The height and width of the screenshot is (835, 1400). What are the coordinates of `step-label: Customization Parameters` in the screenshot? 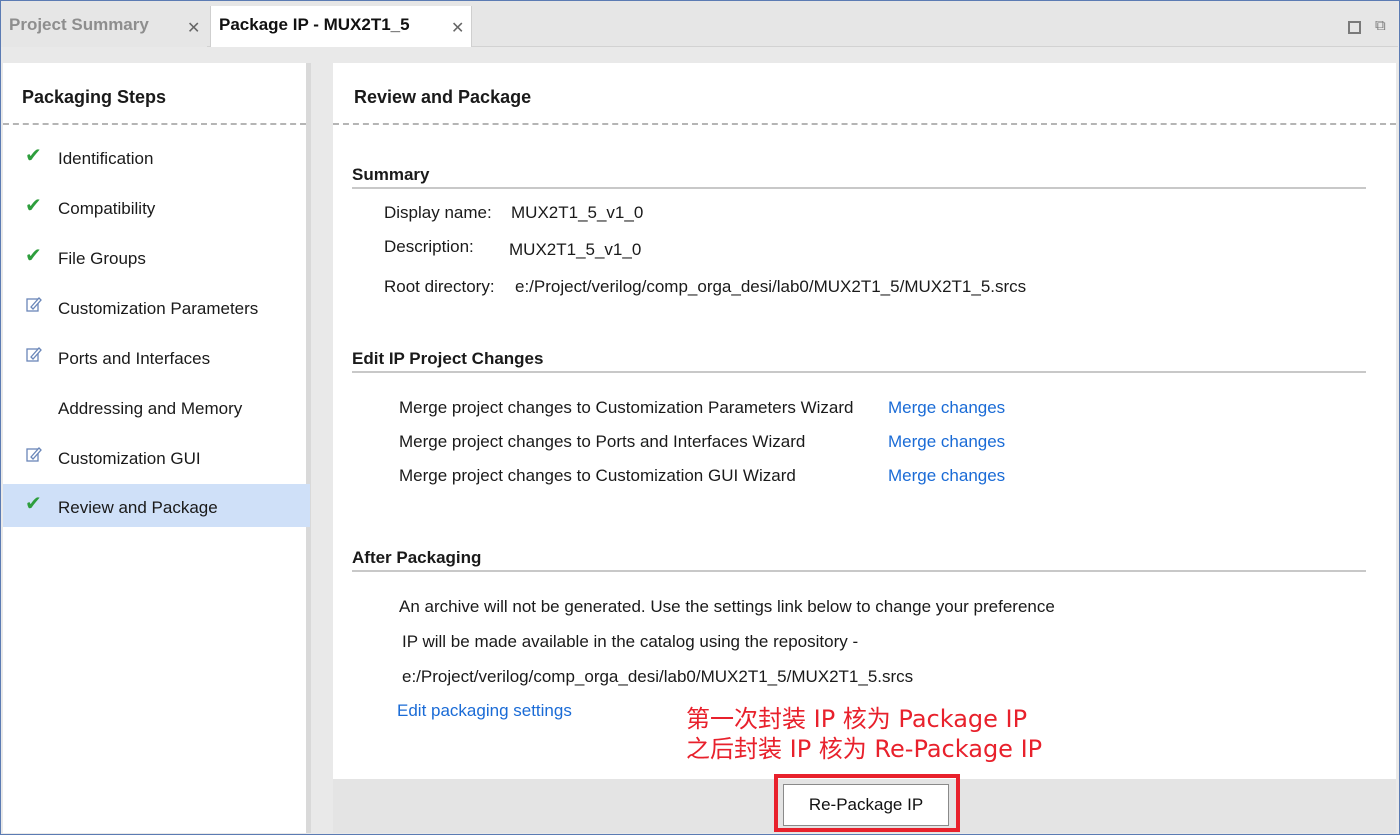 It's located at (158, 308).